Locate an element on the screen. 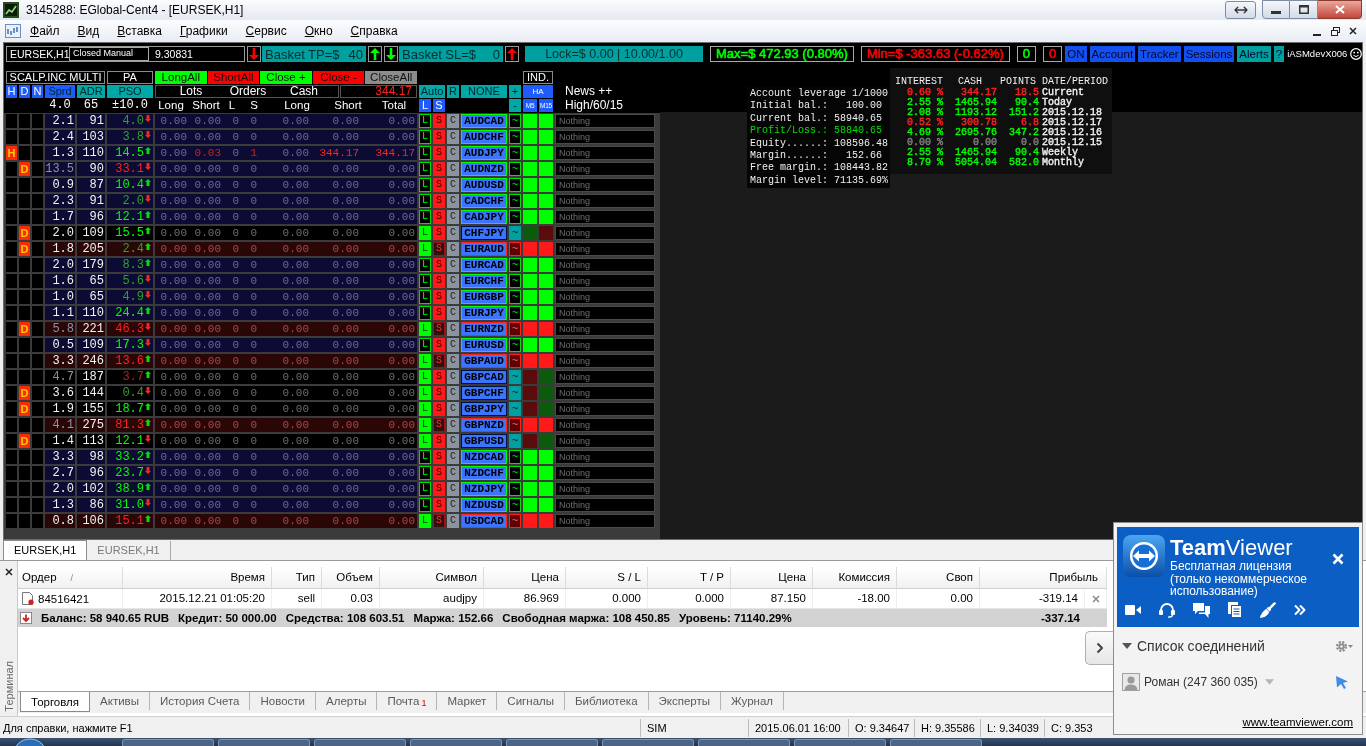 Image resolution: width=1366 pixels, height=746 pixels. chart-tab: EURSEK,H1 is located at coordinates (45, 550).